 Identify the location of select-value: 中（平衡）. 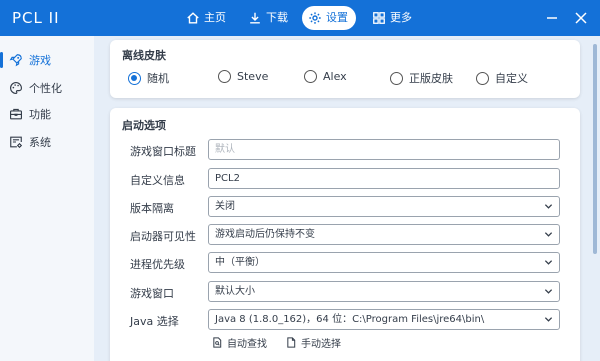
(240, 262).